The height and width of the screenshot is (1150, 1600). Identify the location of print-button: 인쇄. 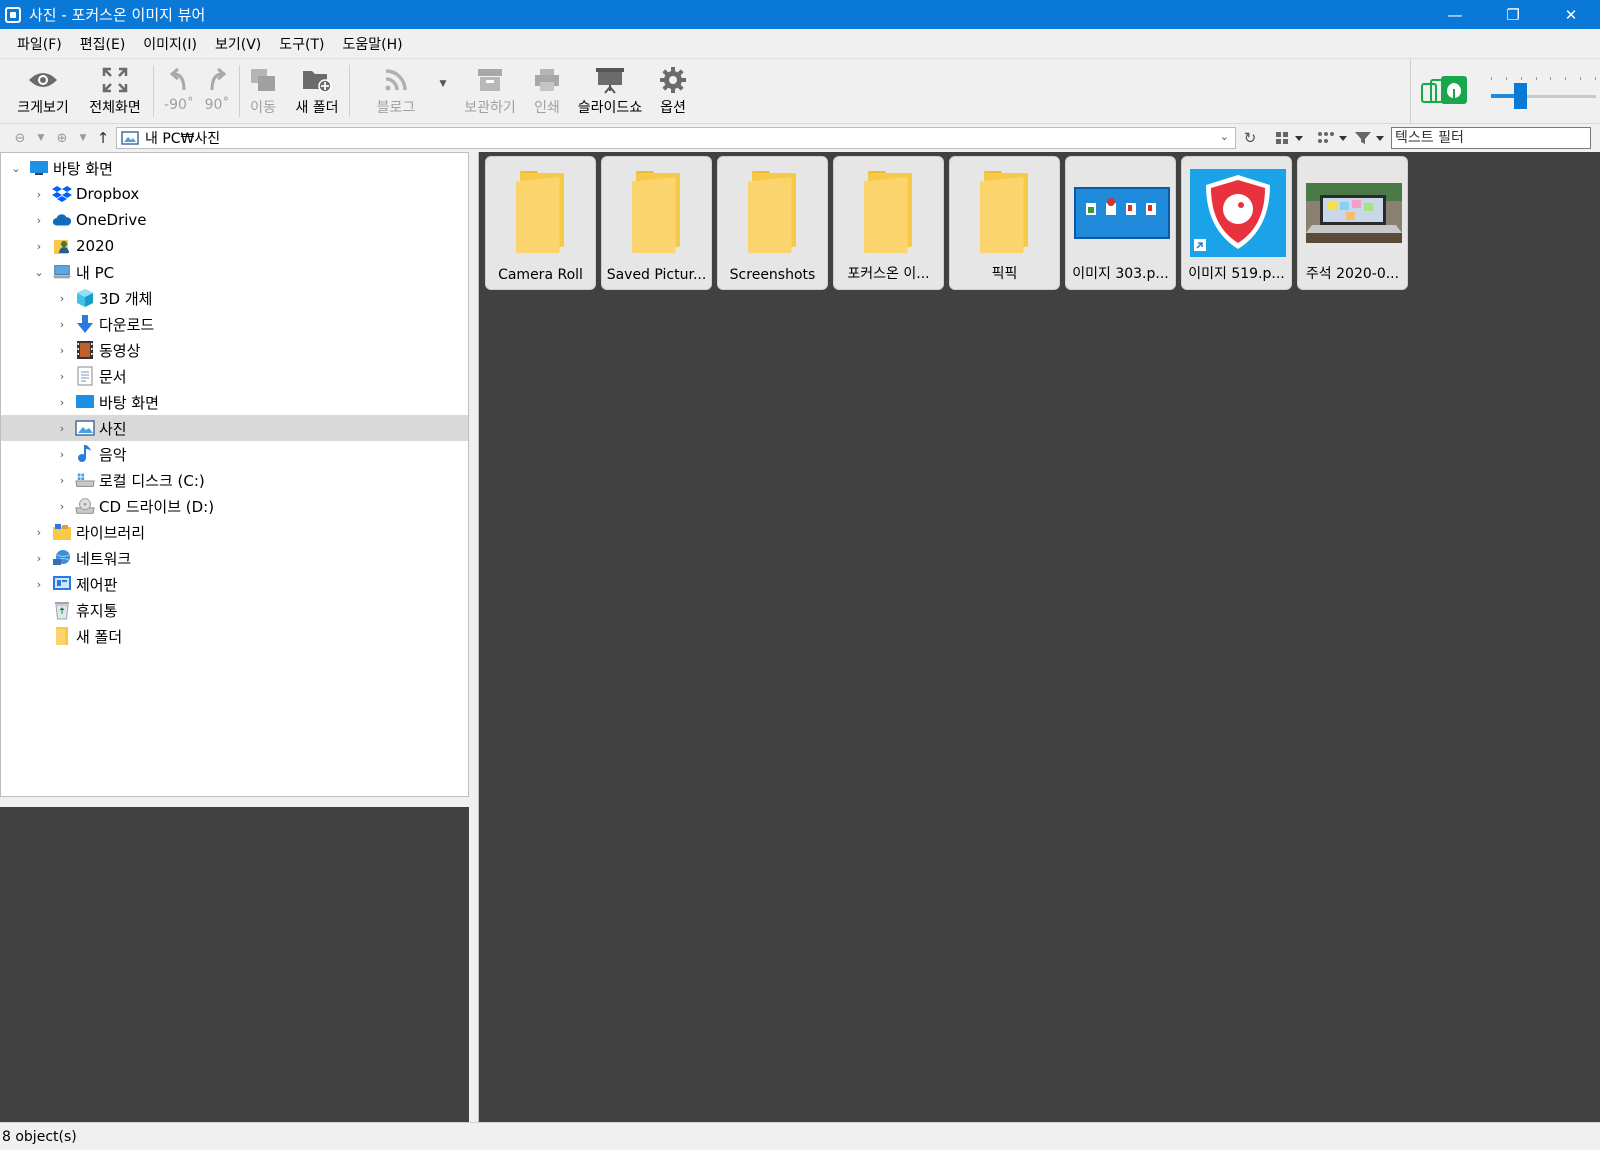
(547, 92).